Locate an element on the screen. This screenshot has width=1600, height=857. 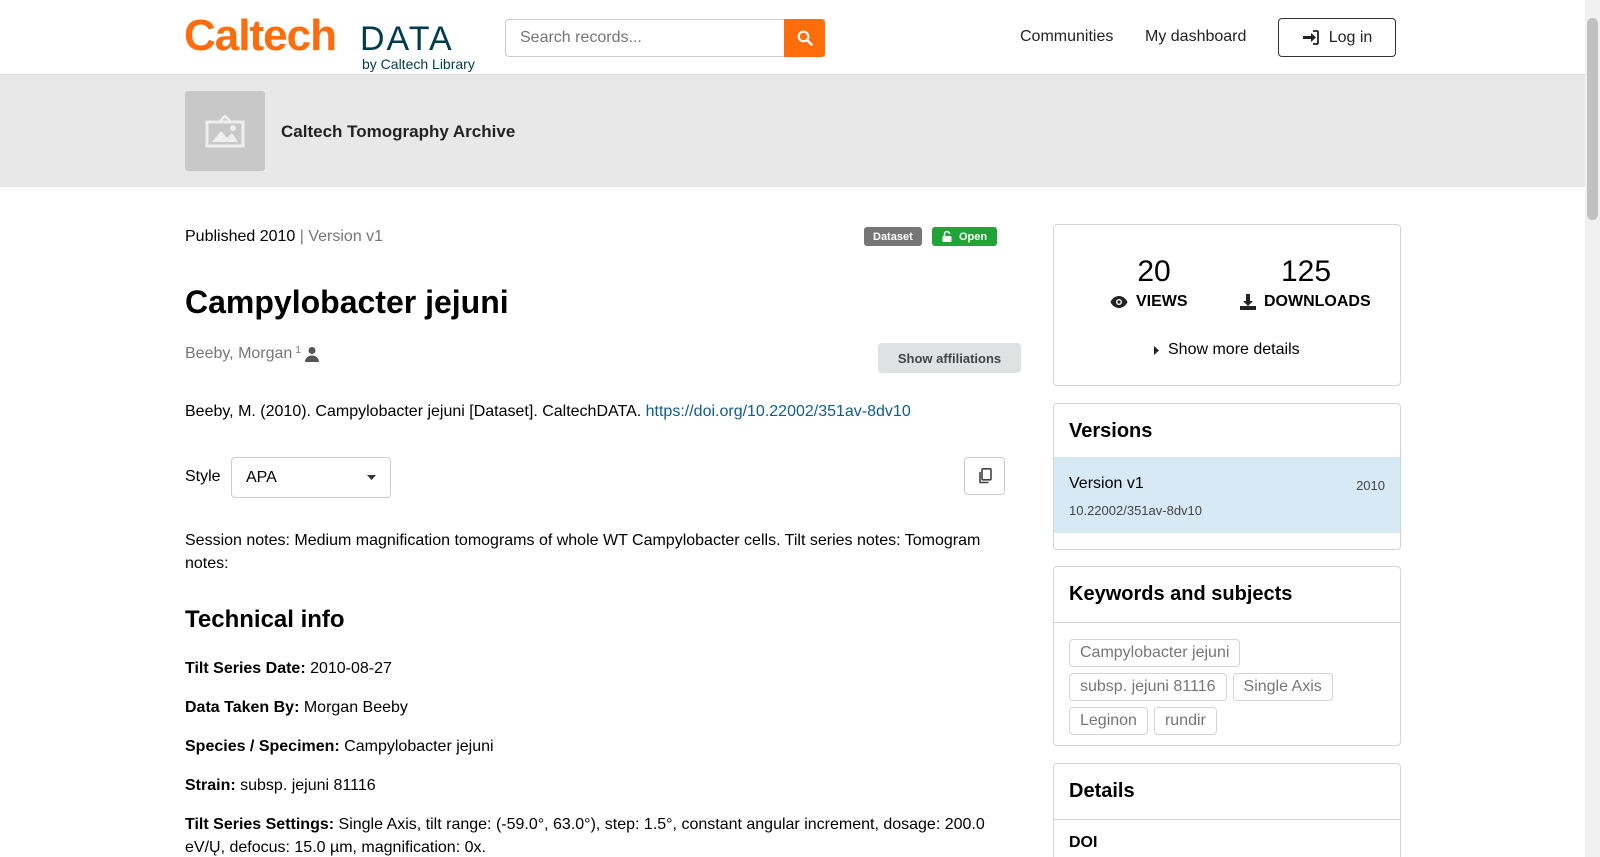
community-logo-placeholder is located at coordinates (225, 131).